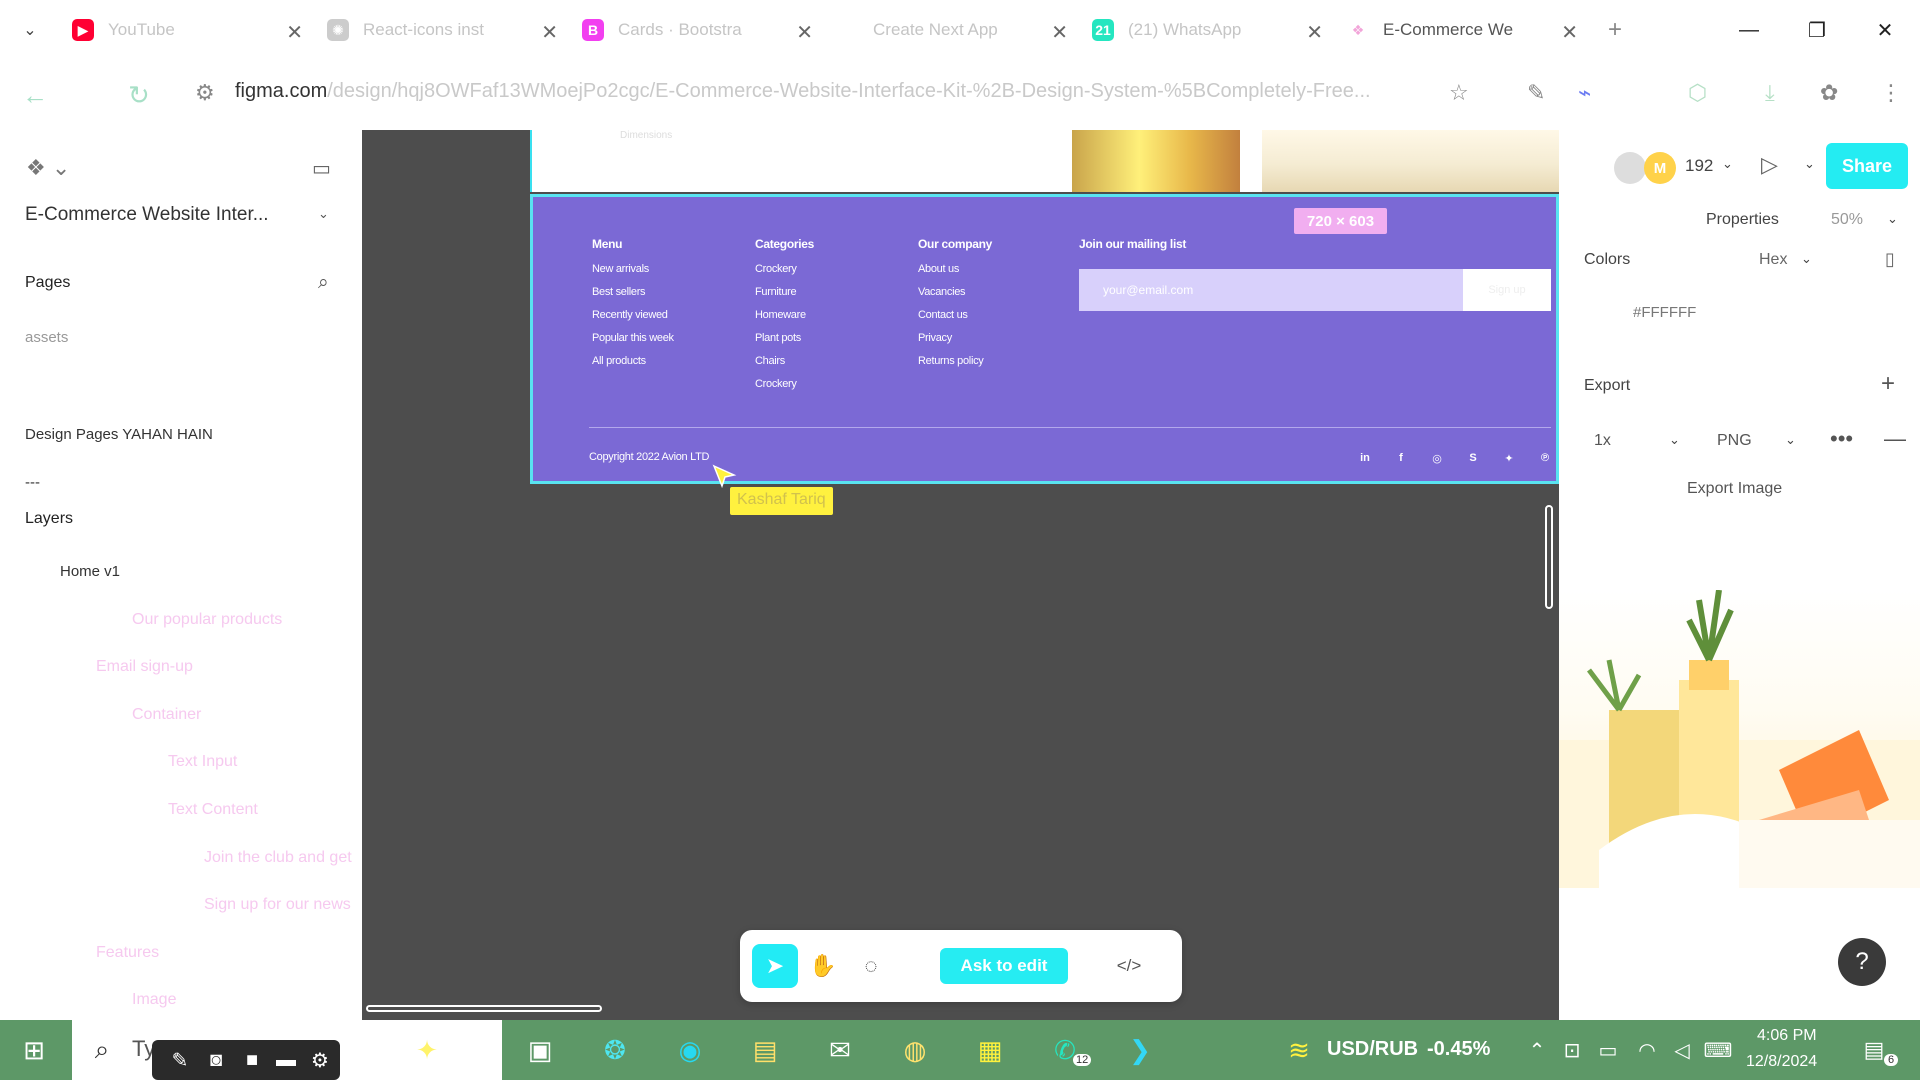 The image size is (1920, 1082). I want to click on export-format-chevron-icon: ⌄, so click(1790, 440).